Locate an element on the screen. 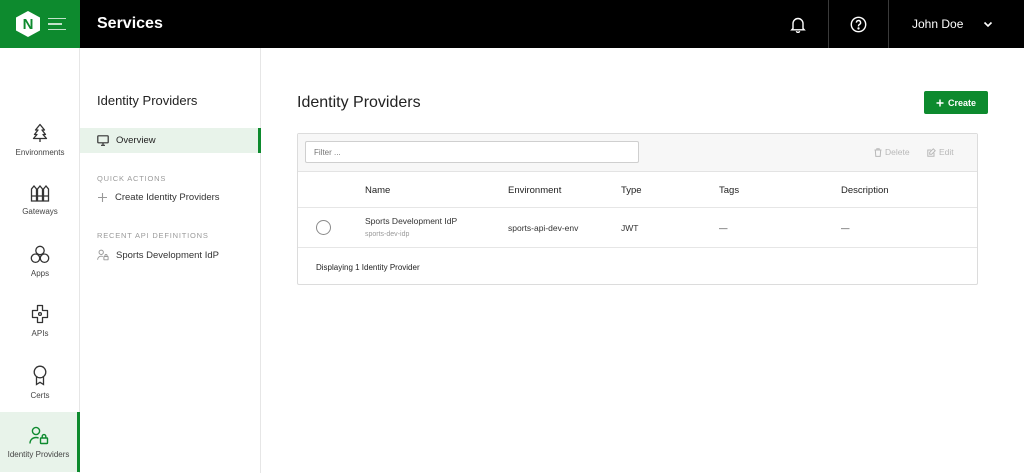  help-circle-icon is located at coordinates (858, 24).